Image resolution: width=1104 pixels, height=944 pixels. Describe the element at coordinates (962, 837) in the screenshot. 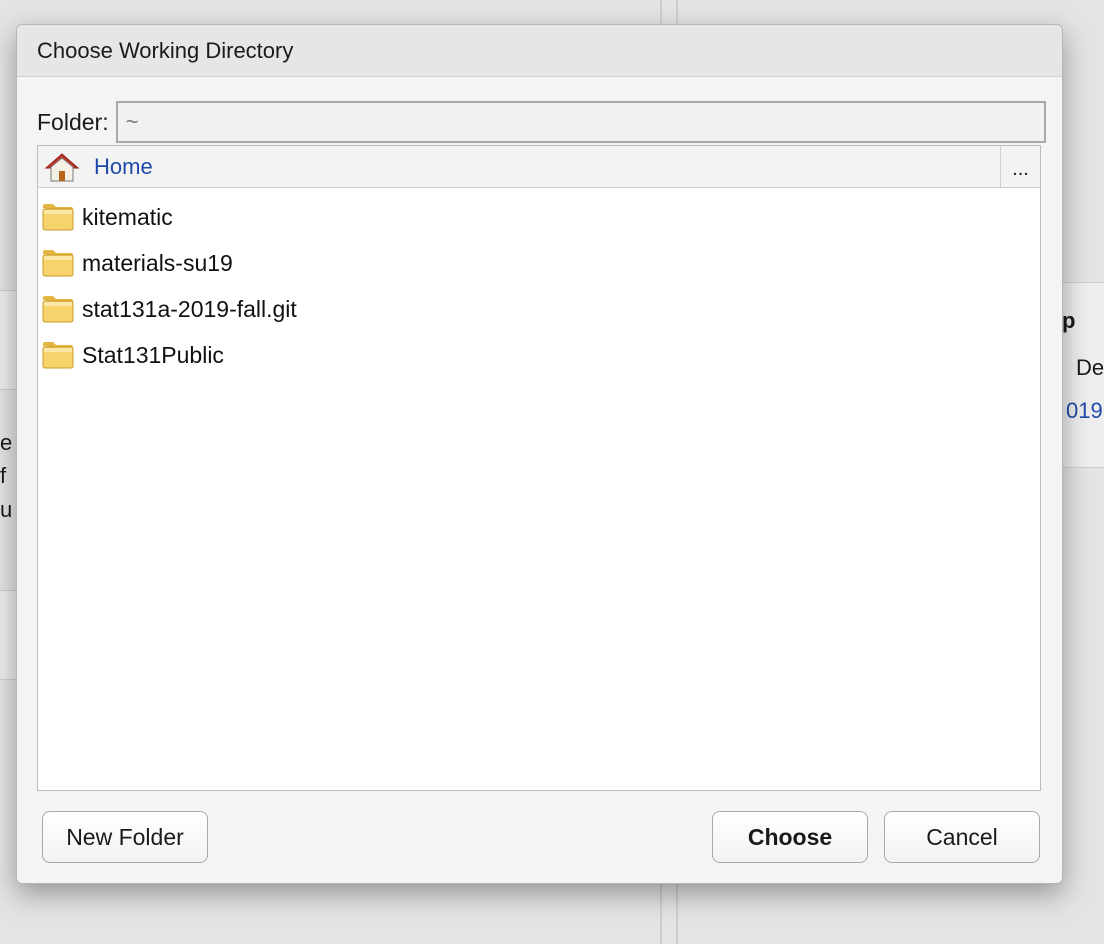

I see `cancel-button: Cancel` at that location.